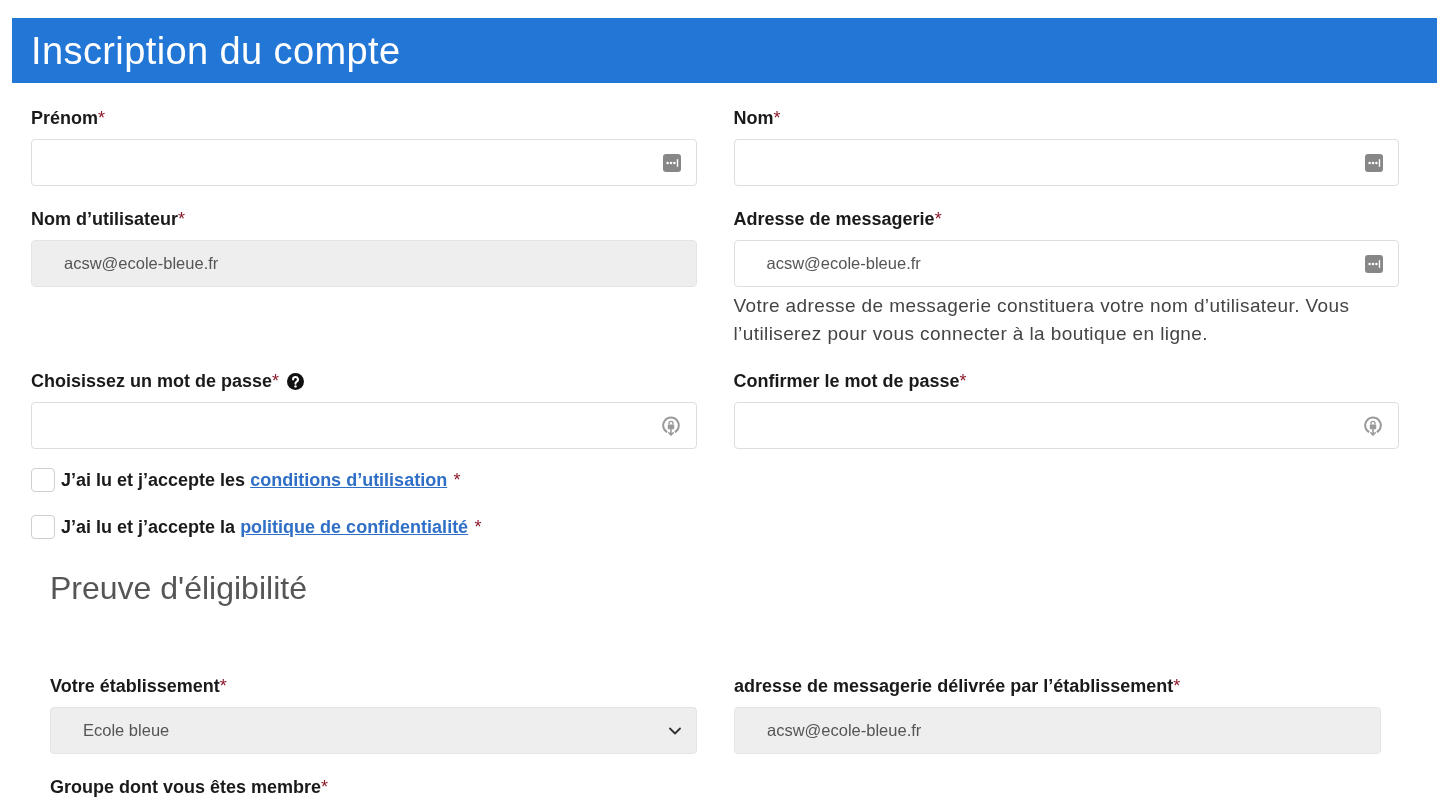 The width and height of the screenshot is (1442, 802). I want to click on field-label: adresse de messagerie délivrée par l’établissement*, so click(957, 686).